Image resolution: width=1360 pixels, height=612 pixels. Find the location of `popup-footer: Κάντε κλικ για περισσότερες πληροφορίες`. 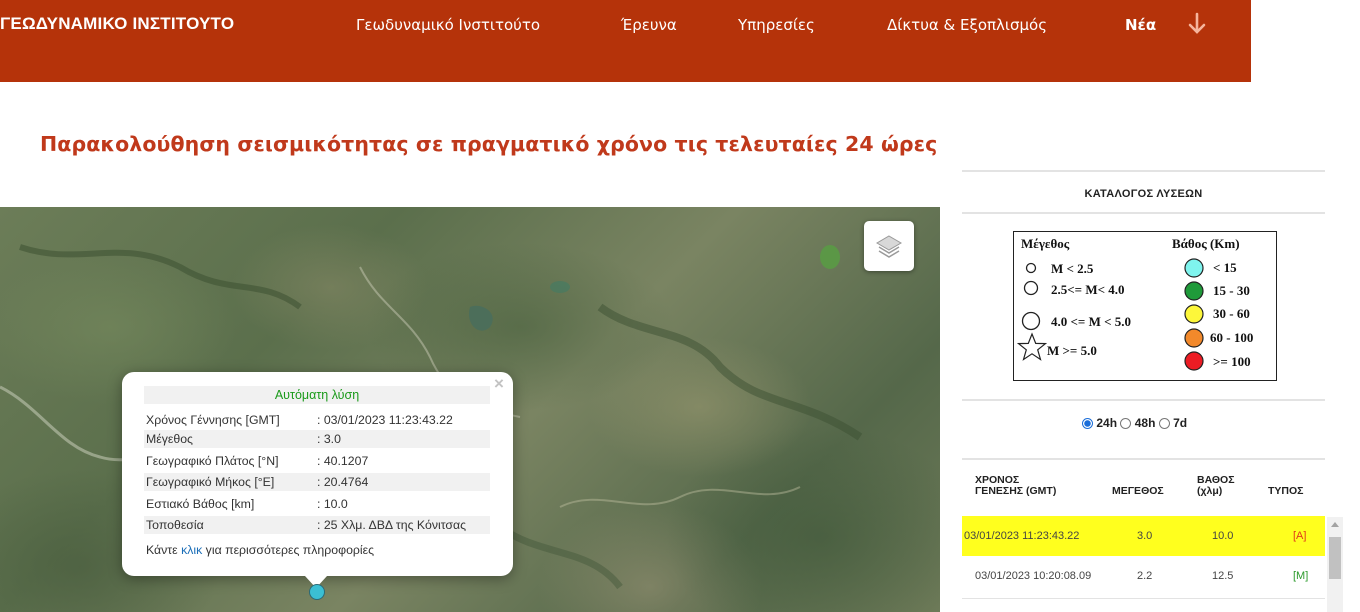

popup-footer: Κάντε κλικ για περισσότερες πληροφορίες is located at coordinates (260, 550).